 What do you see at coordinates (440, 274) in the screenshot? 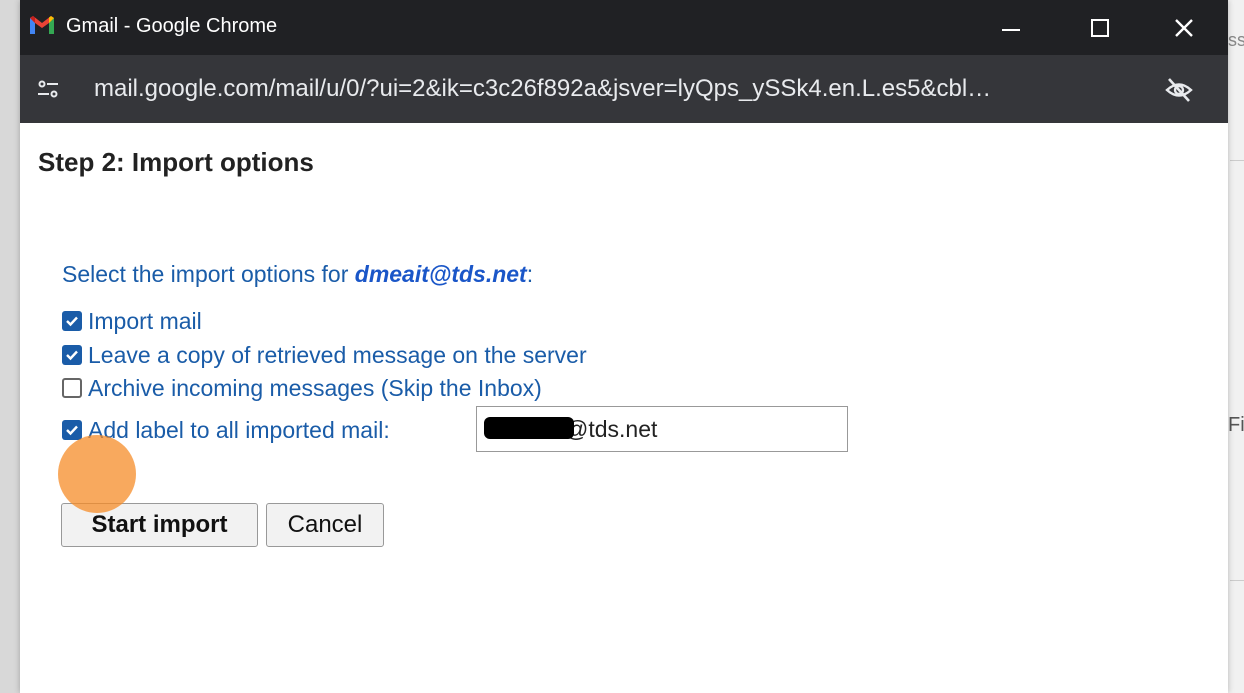
I see `account-email: dmeait@tds.net` at bounding box center [440, 274].